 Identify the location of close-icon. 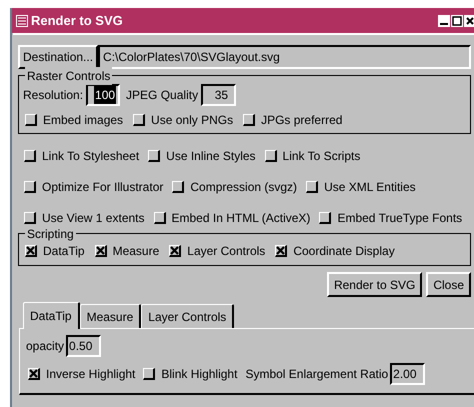
(469, 20).